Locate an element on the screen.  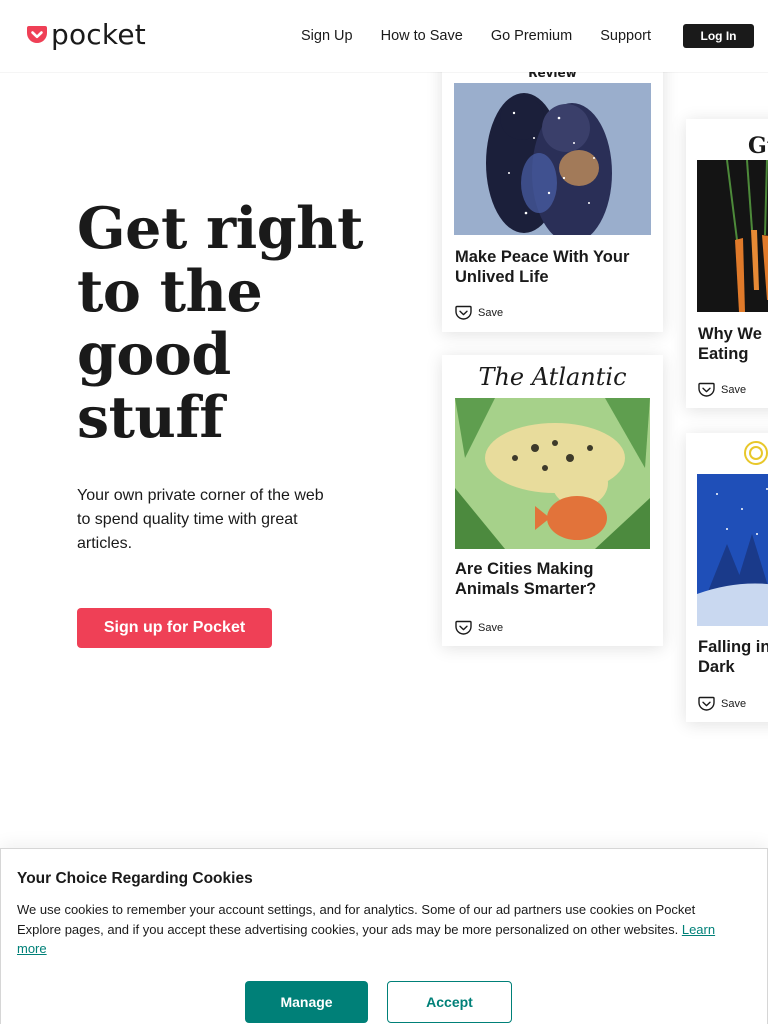
nav-support: Support is located at coordinates (625, 36).